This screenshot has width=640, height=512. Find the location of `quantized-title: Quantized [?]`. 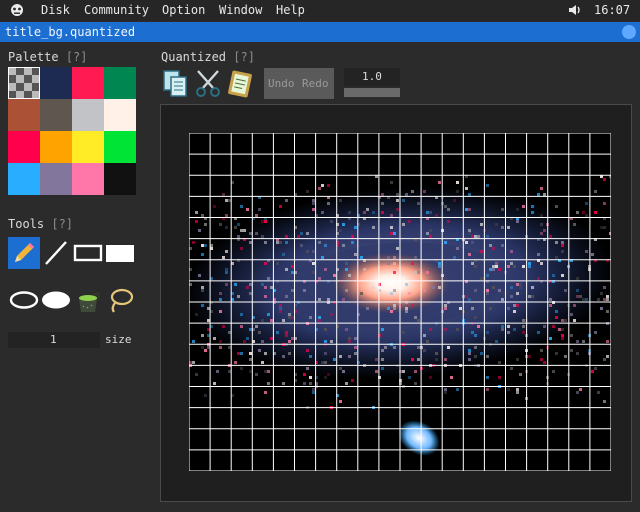

quantized-title: Quantized [?] is located at coordinates (208, 57).